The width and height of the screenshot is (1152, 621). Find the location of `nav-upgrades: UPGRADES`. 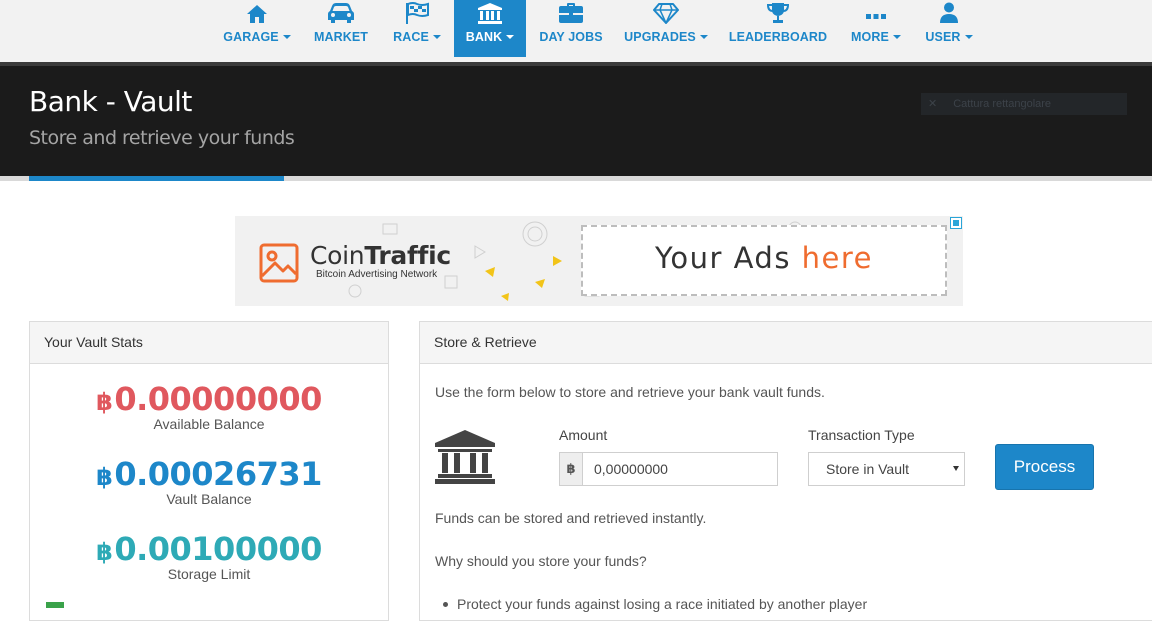

nav-upgrades: UPGRADES is located at coordinates (666, 28).